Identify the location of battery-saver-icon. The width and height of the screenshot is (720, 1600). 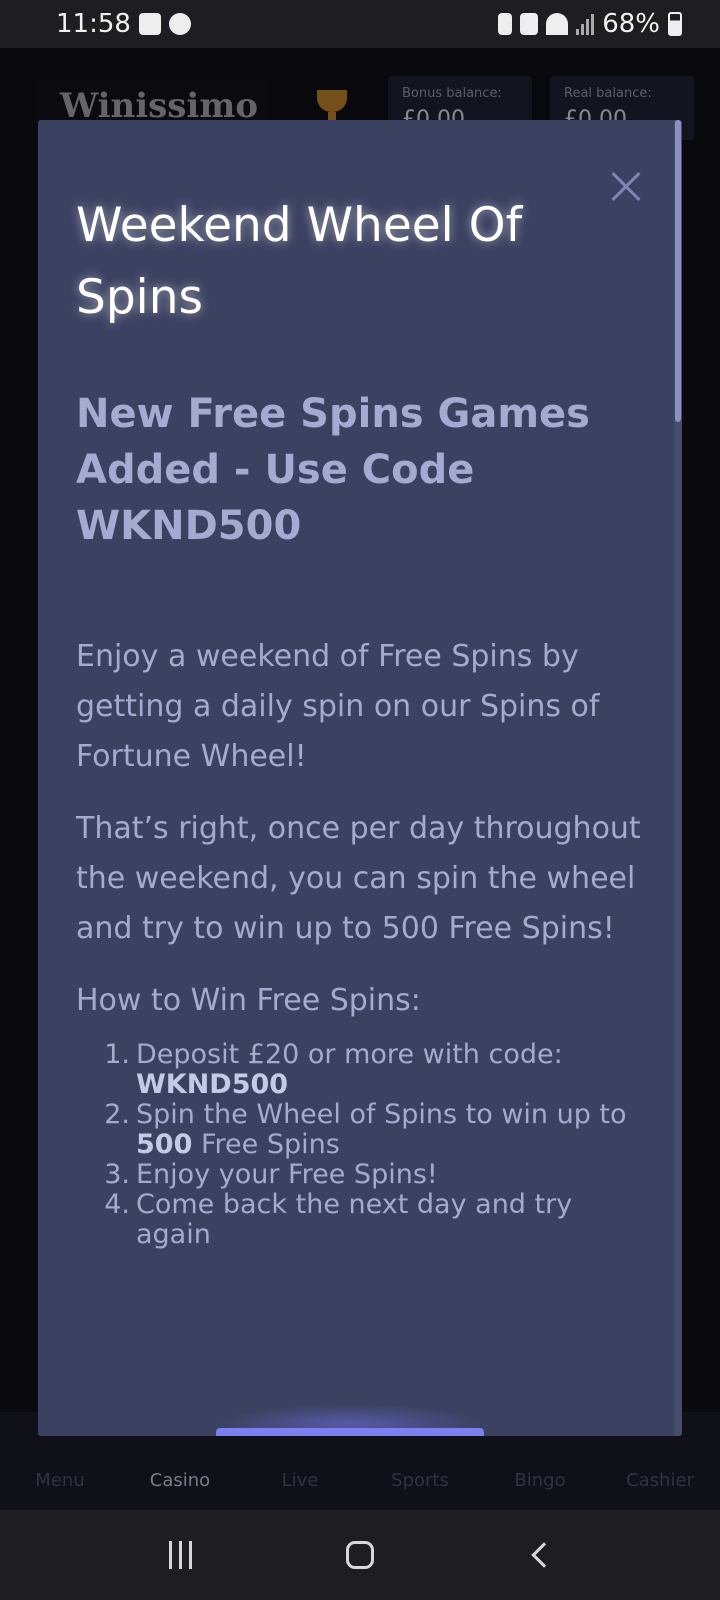
(505, 24).